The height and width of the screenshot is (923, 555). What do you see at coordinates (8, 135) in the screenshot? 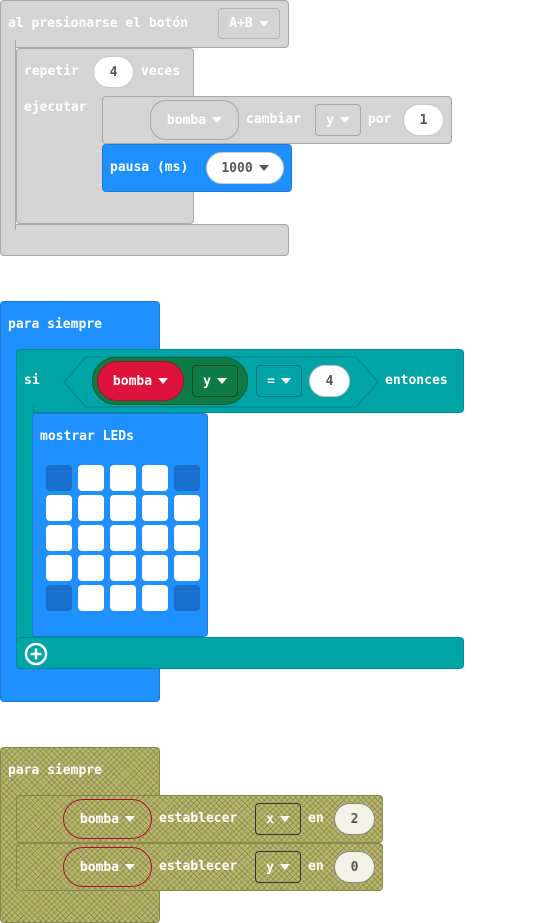
I see `button-event-block-spine` at bounding box center [8, 135].